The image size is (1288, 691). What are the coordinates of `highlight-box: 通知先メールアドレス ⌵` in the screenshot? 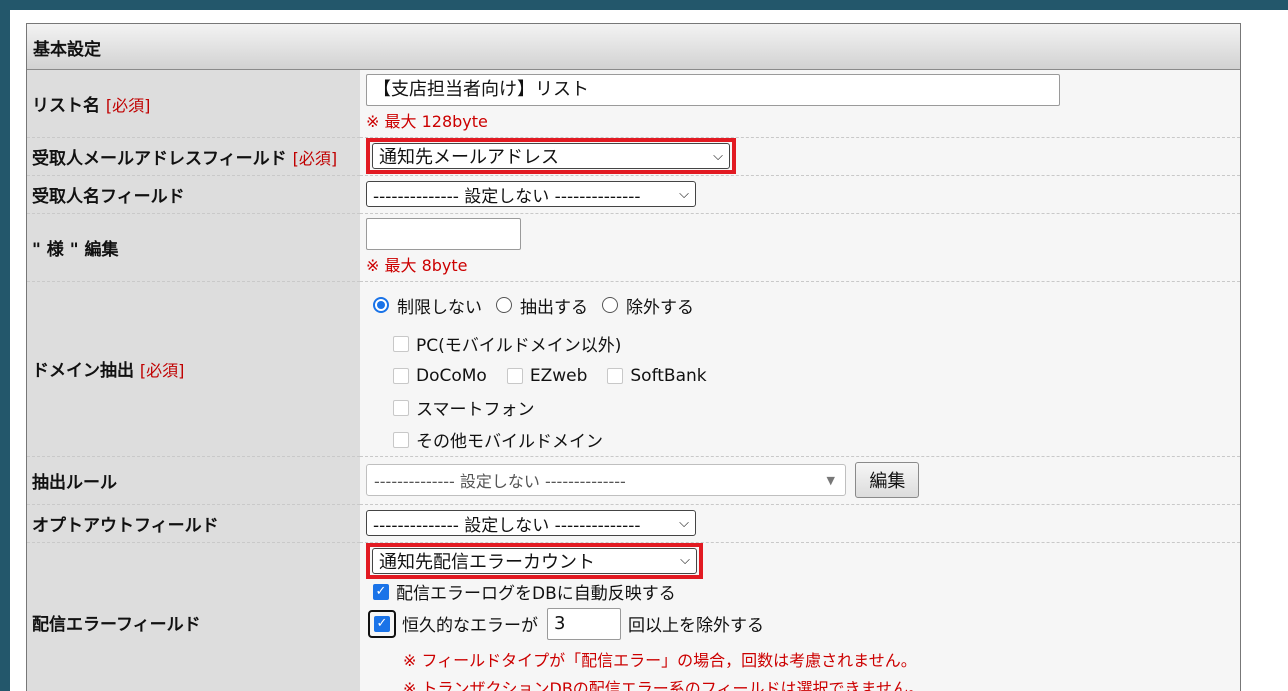 It's located at (551, 156).